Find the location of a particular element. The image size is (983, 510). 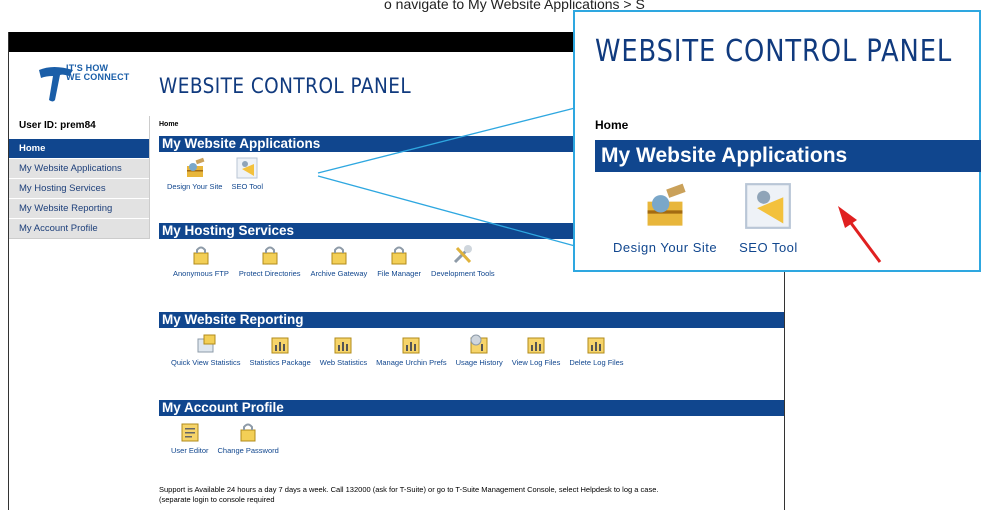

protect-directories-link: Protect Directories is located at coordinates (270, 261).